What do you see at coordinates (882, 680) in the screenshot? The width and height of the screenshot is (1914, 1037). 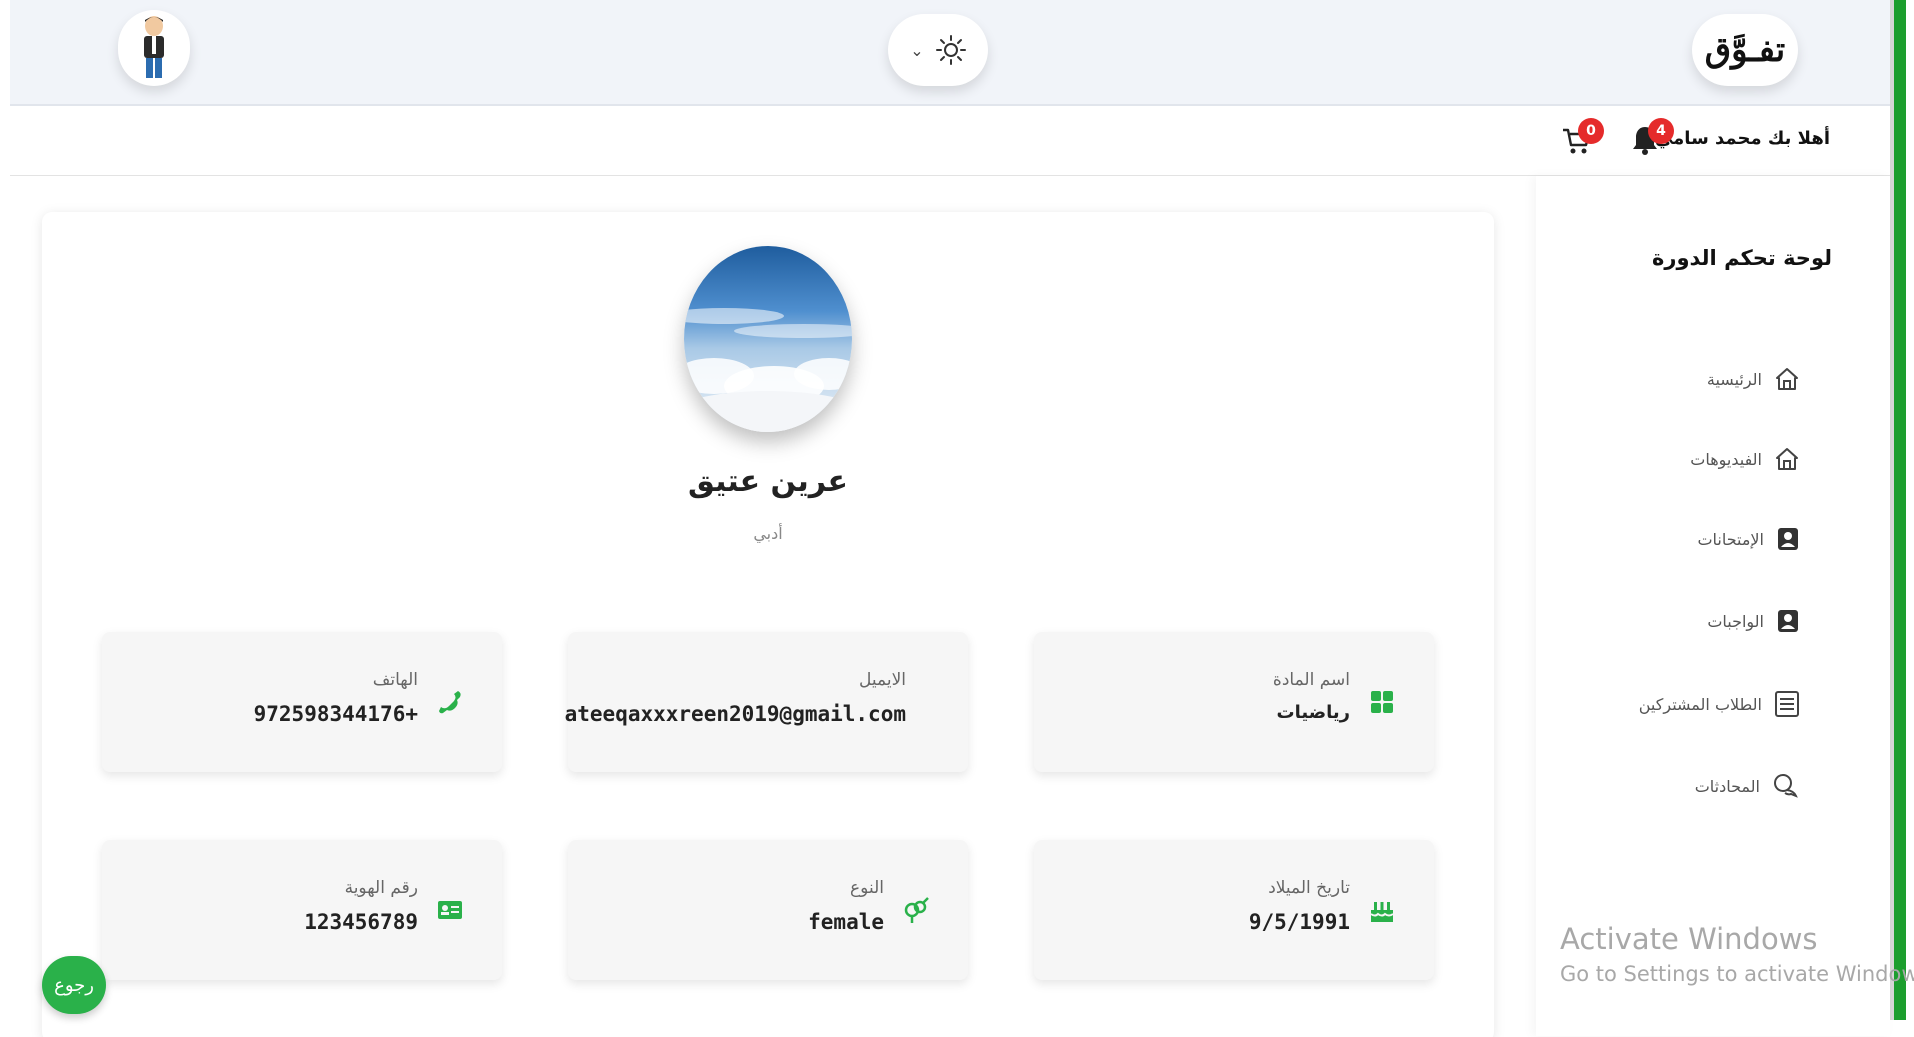 I see `email-label: الايميل` at bounding box center [882, 680].